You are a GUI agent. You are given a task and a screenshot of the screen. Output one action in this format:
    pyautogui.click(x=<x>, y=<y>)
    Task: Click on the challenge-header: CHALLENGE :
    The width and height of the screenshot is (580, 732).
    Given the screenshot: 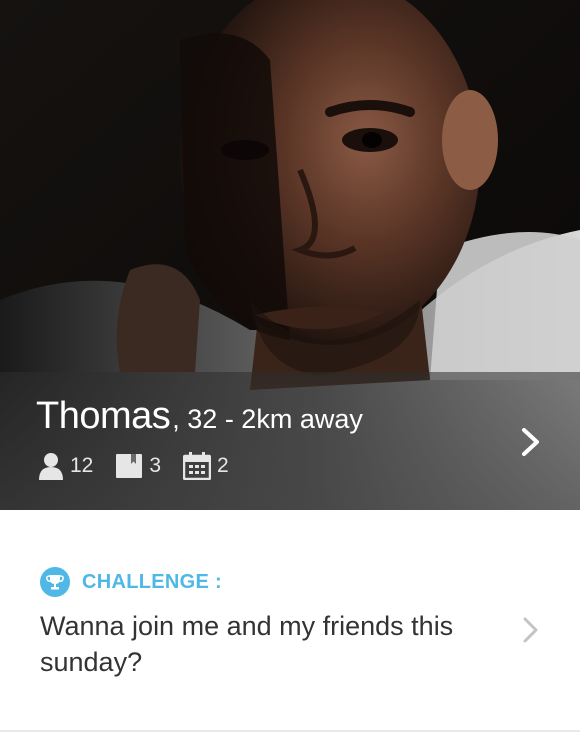 What is the action you would take?
    pyautogui.click(x=131, y=582)
    